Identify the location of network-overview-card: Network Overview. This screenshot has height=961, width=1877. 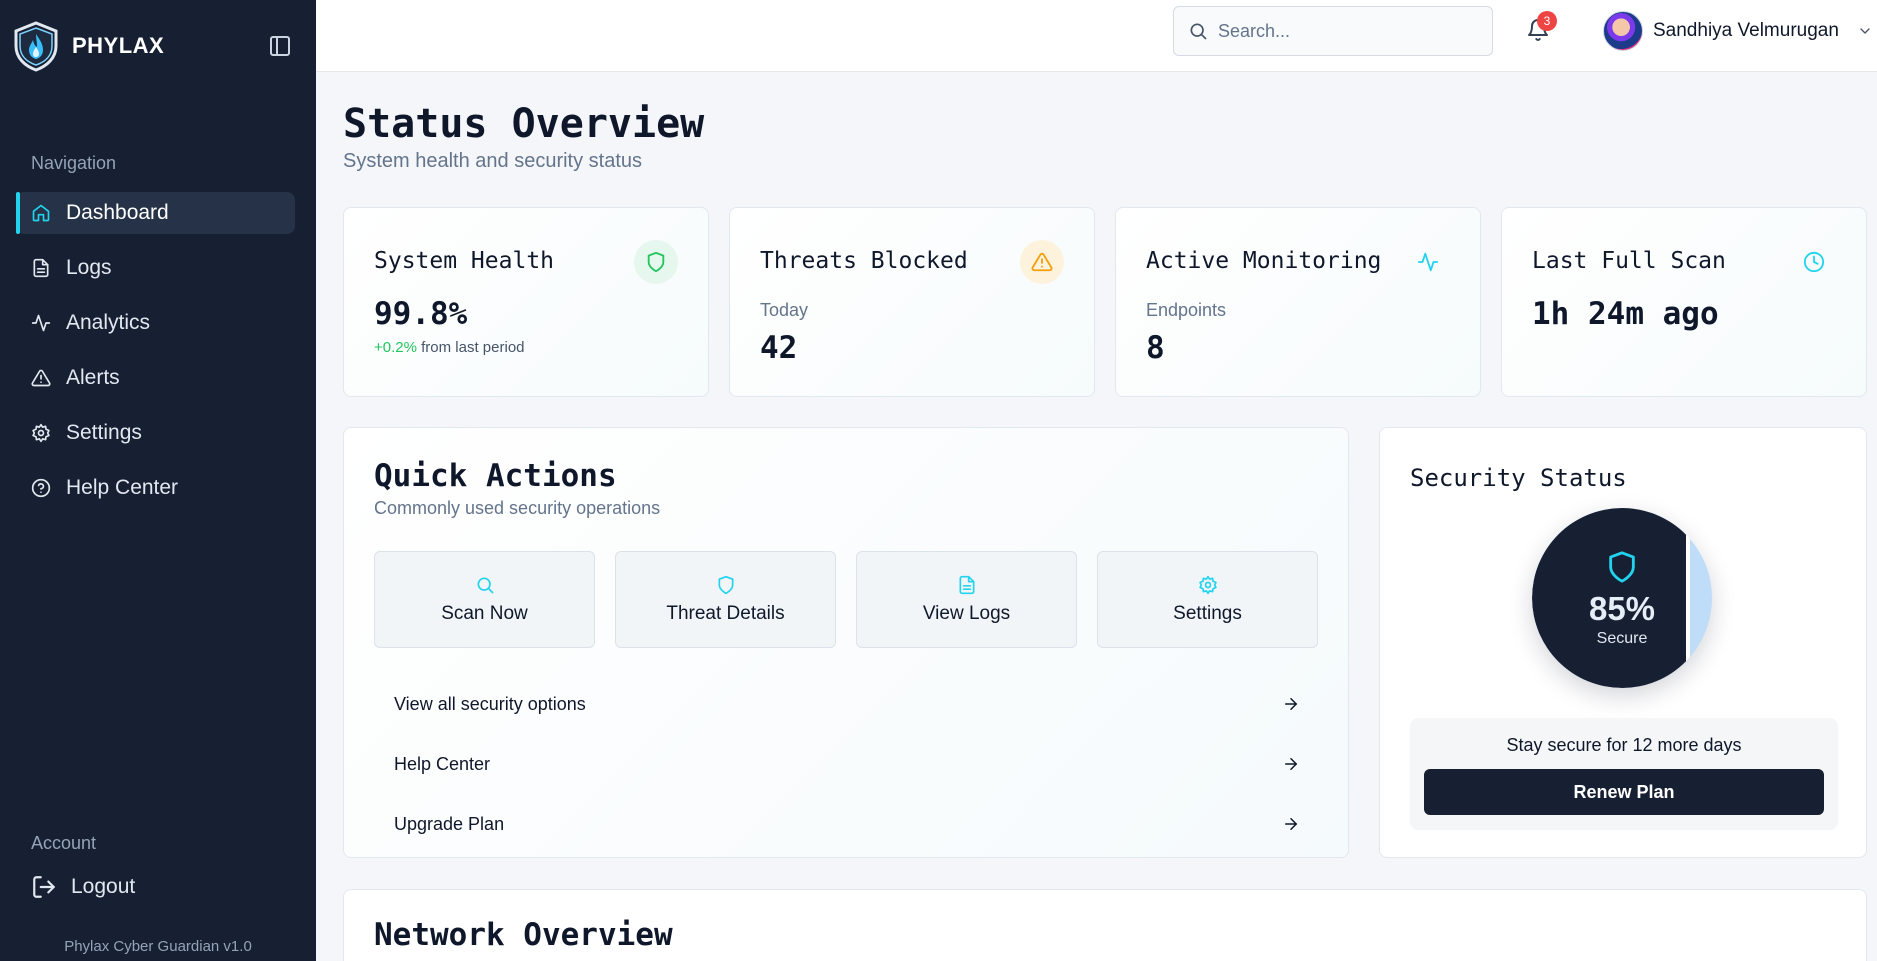
(1105, 925).